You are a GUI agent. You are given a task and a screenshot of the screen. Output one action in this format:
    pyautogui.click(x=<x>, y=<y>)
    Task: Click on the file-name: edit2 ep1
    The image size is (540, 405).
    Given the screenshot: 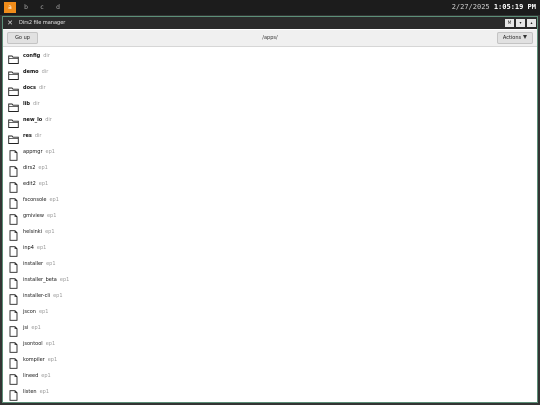 What is the action you would take?
    pyautogui.click(x=35, y=184)
    